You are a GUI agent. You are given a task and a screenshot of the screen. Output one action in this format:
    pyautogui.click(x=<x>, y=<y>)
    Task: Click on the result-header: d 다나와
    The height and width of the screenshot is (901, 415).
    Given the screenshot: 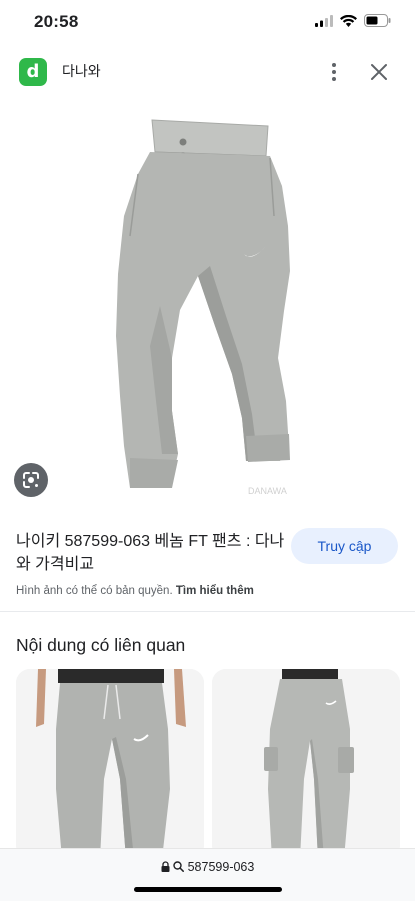 What is the action you would take?
    pyautogui.click(x=207, y=71)
    